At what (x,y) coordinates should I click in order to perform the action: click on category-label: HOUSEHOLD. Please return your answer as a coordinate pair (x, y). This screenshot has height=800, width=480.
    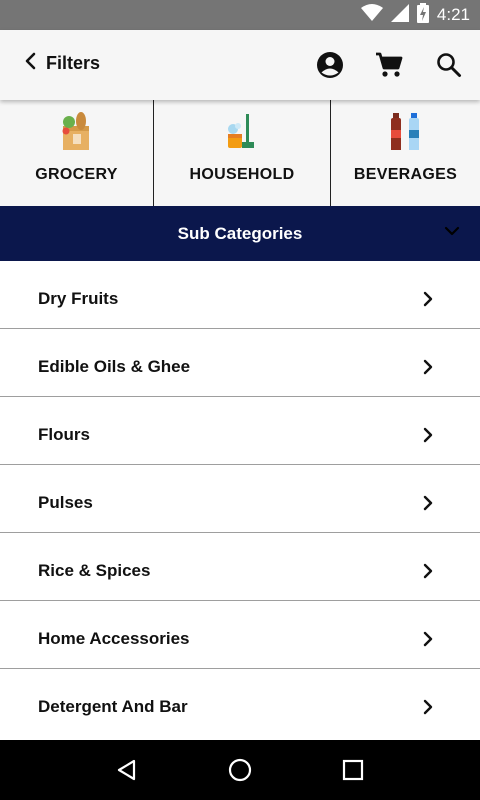
    Looking at the image, I should click on (242, 174).